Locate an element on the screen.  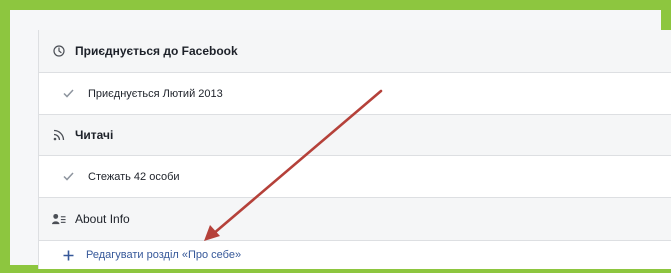
plus-icon is located at coordinates (68, 255).